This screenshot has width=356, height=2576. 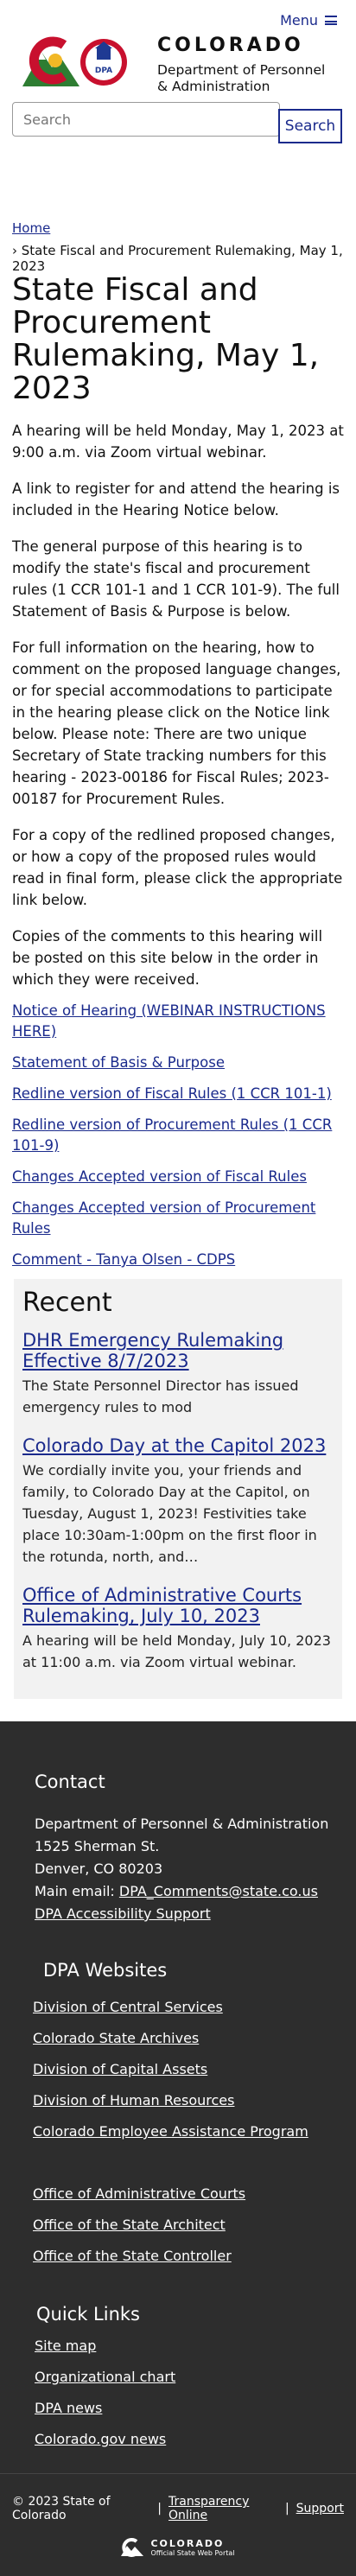 I want to click on portal-text: COLORADO Official State Web Portal, so click(x=192, y=2547).